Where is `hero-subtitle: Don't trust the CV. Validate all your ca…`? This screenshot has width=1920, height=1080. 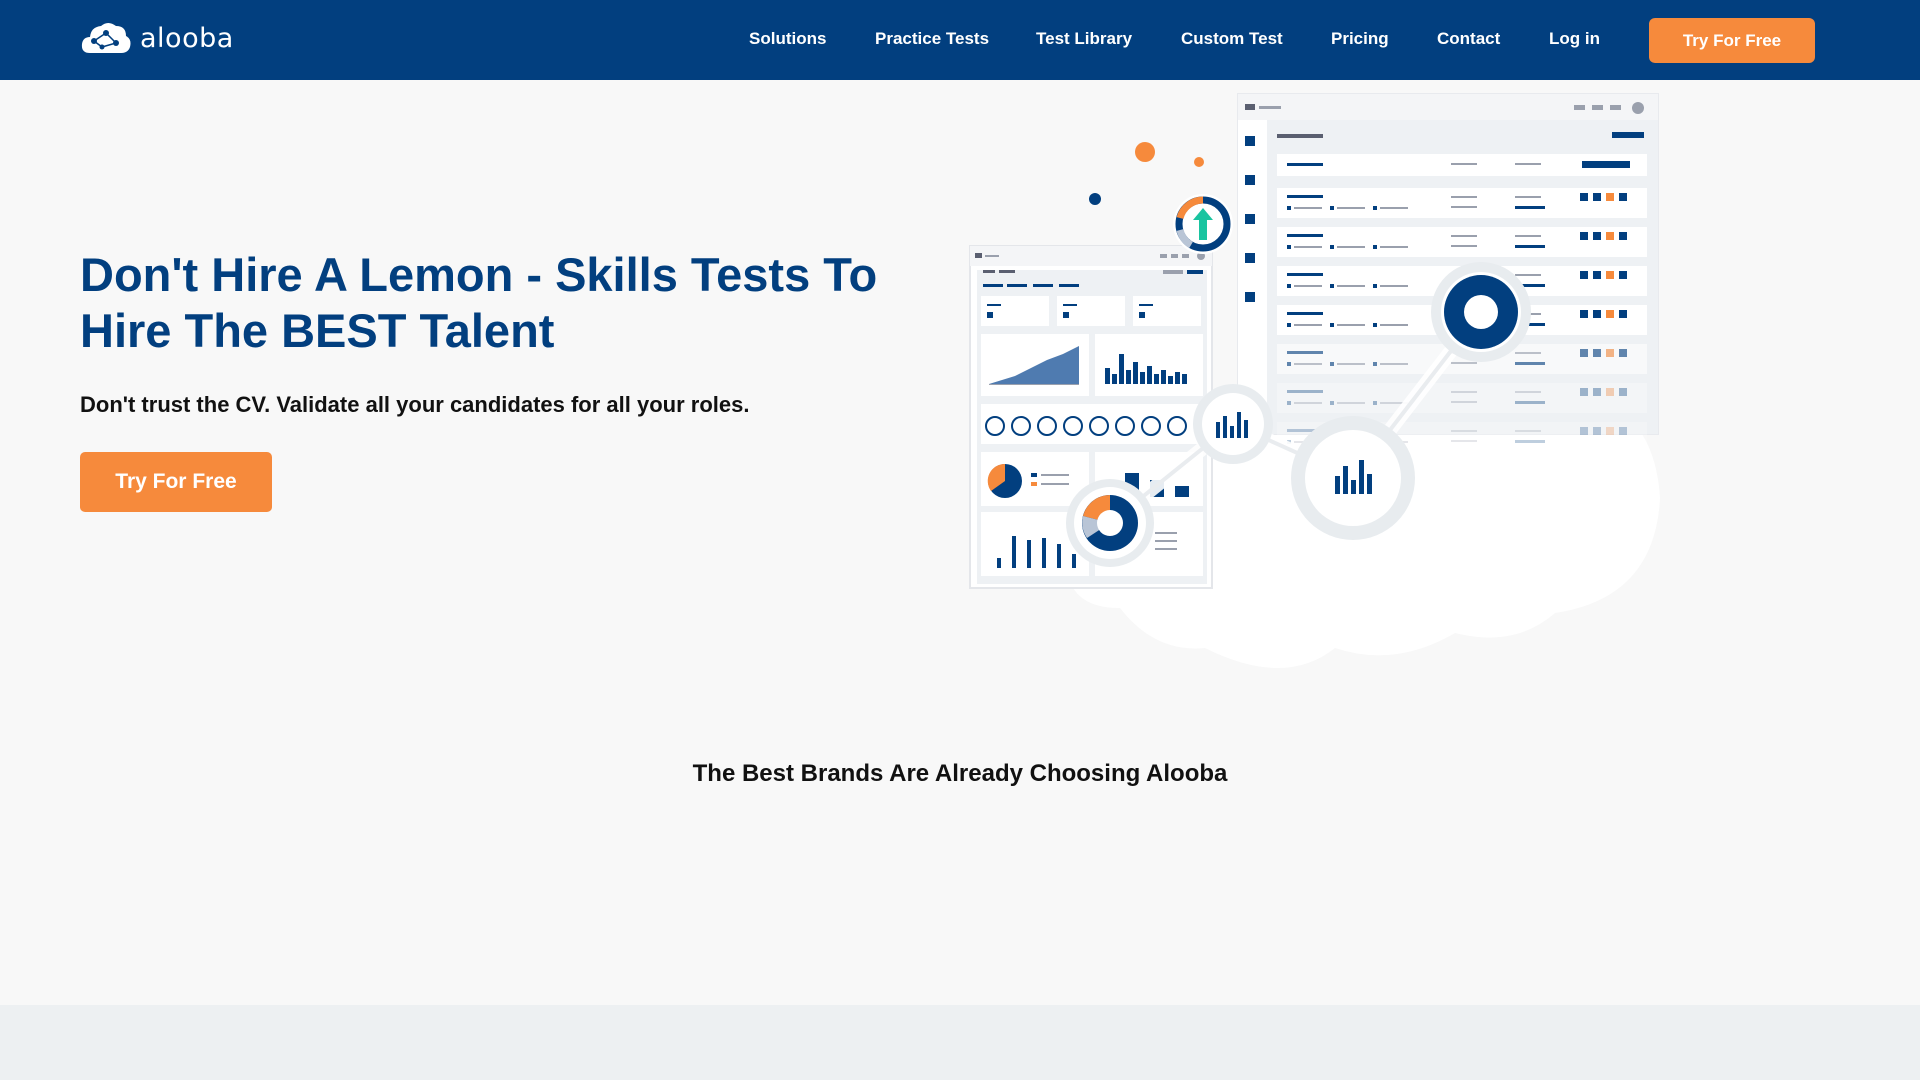 hero-subtitle: Don't trust the CV. Validate all your ca… is located at coordinates (415, 404).